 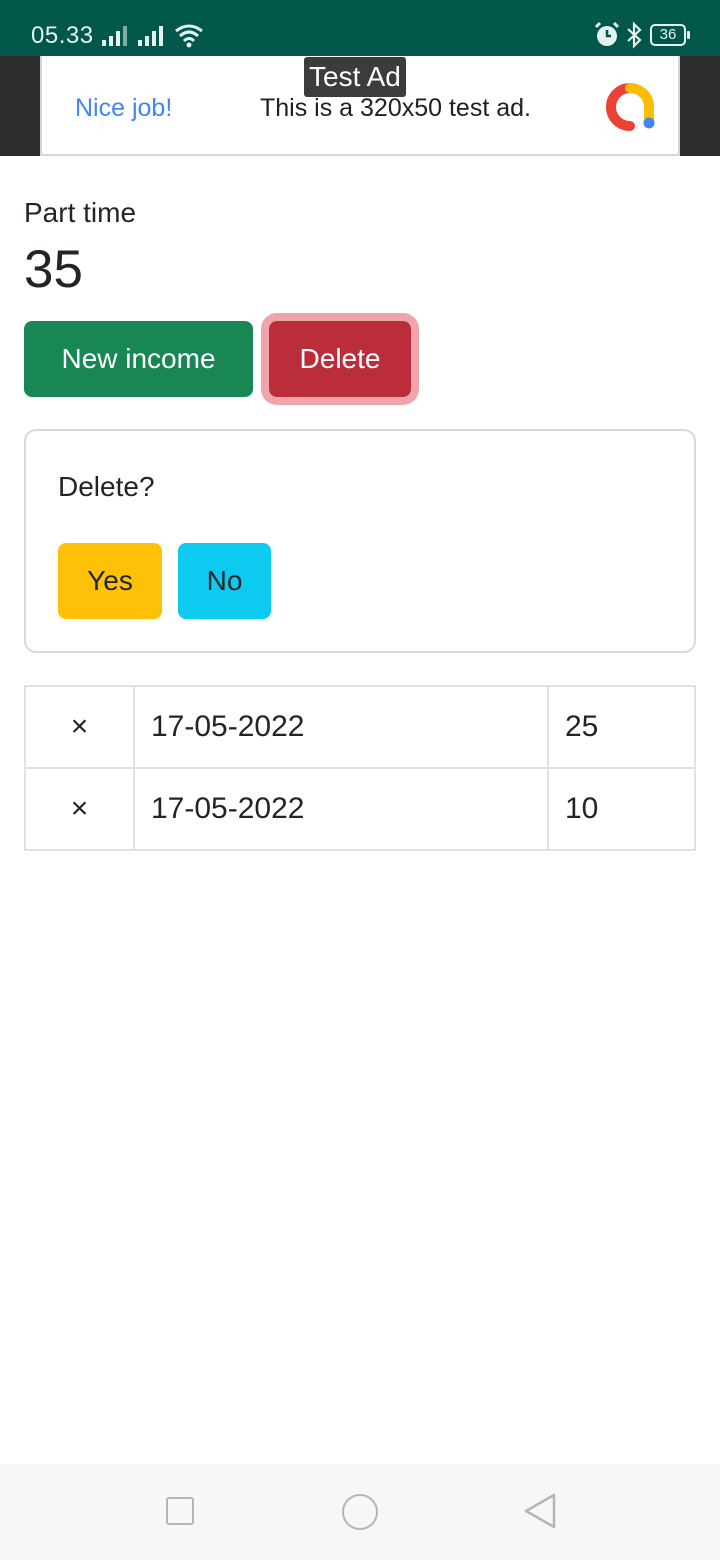 I want to click on bluetooth-icon, so click(x=634, y=35).